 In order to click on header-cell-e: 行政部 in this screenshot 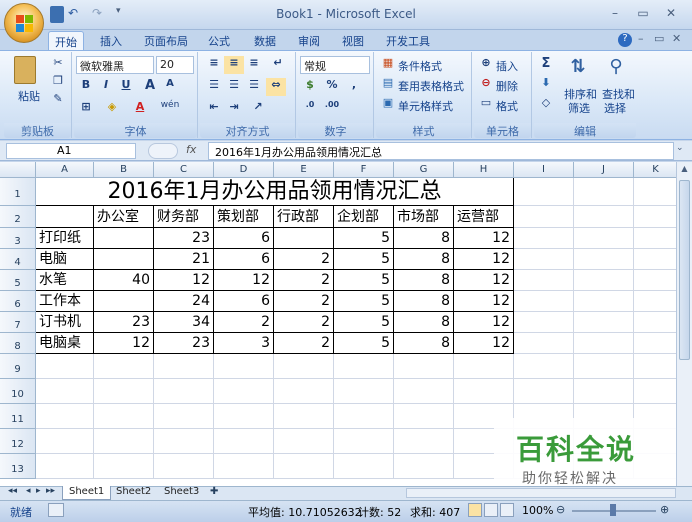, I will do `click(304, 217)`.